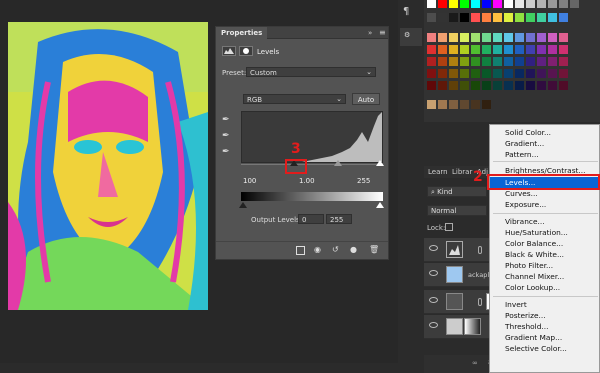 Image resolution: width=600 pixels, height=373 pixels. I want to click on trash-icon: 🗑, so click(374, 249).